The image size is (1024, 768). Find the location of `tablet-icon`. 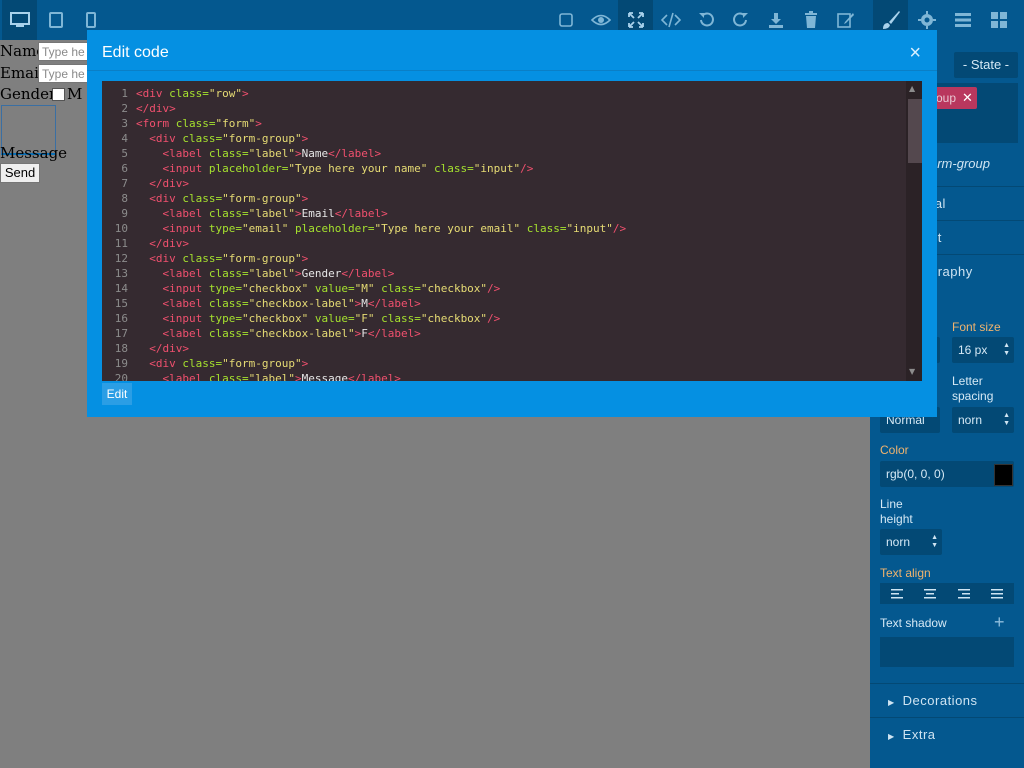

tablet-icon is located at coordinates (55, 20).